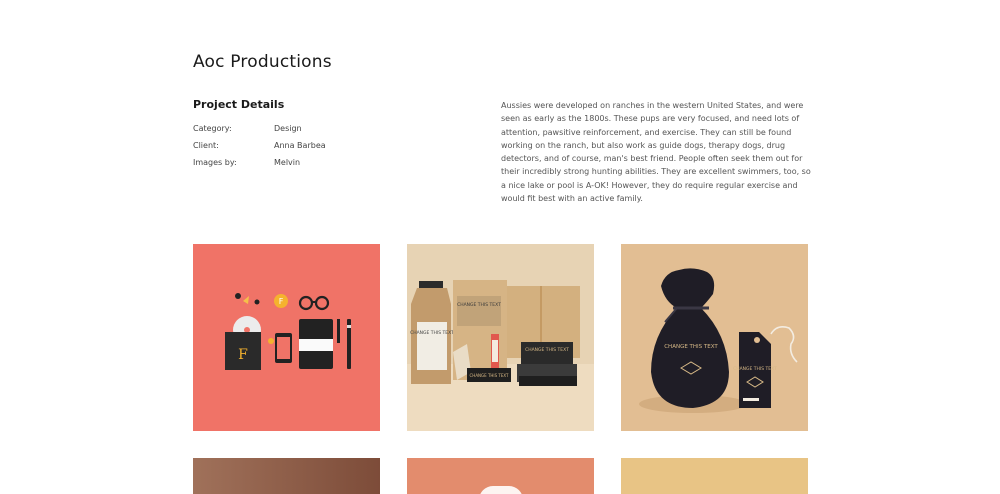 The image size is (1000, 494). Describe the element at coordinates (490, 375) in the screenshot. I see `card-text: CHANGE THIS TEXT` at that location.